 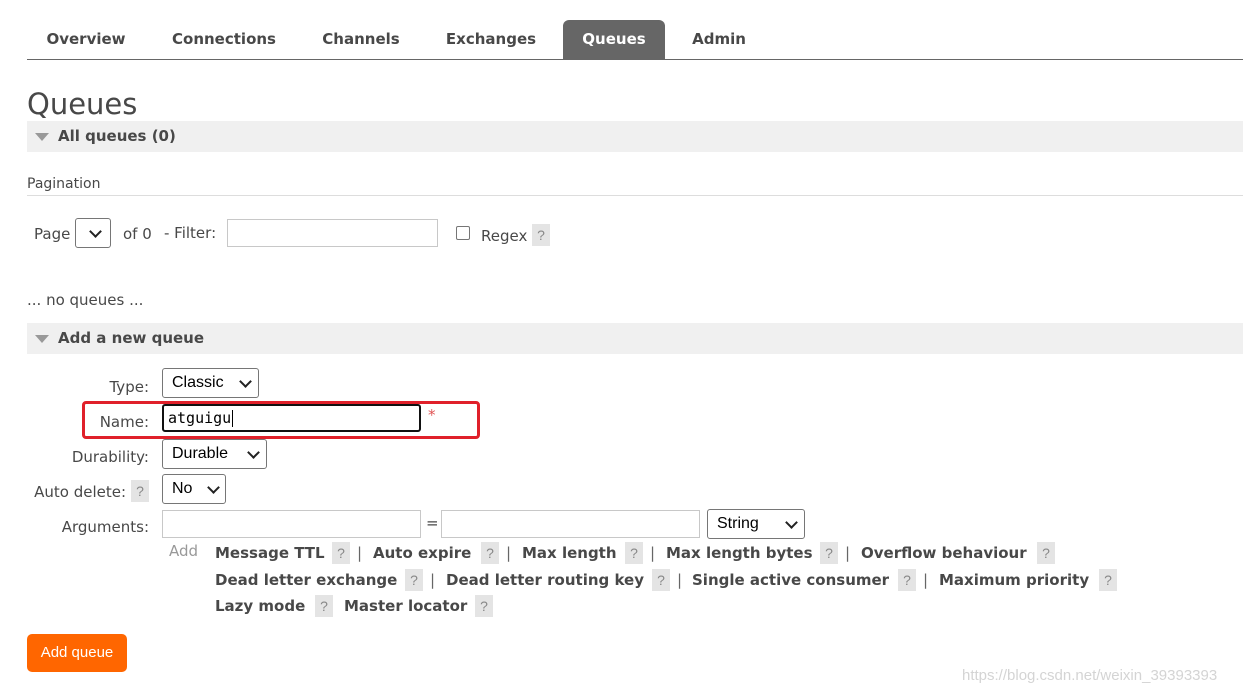 I want to click on regex-help-icon: ?, so click(x=541, y=235).